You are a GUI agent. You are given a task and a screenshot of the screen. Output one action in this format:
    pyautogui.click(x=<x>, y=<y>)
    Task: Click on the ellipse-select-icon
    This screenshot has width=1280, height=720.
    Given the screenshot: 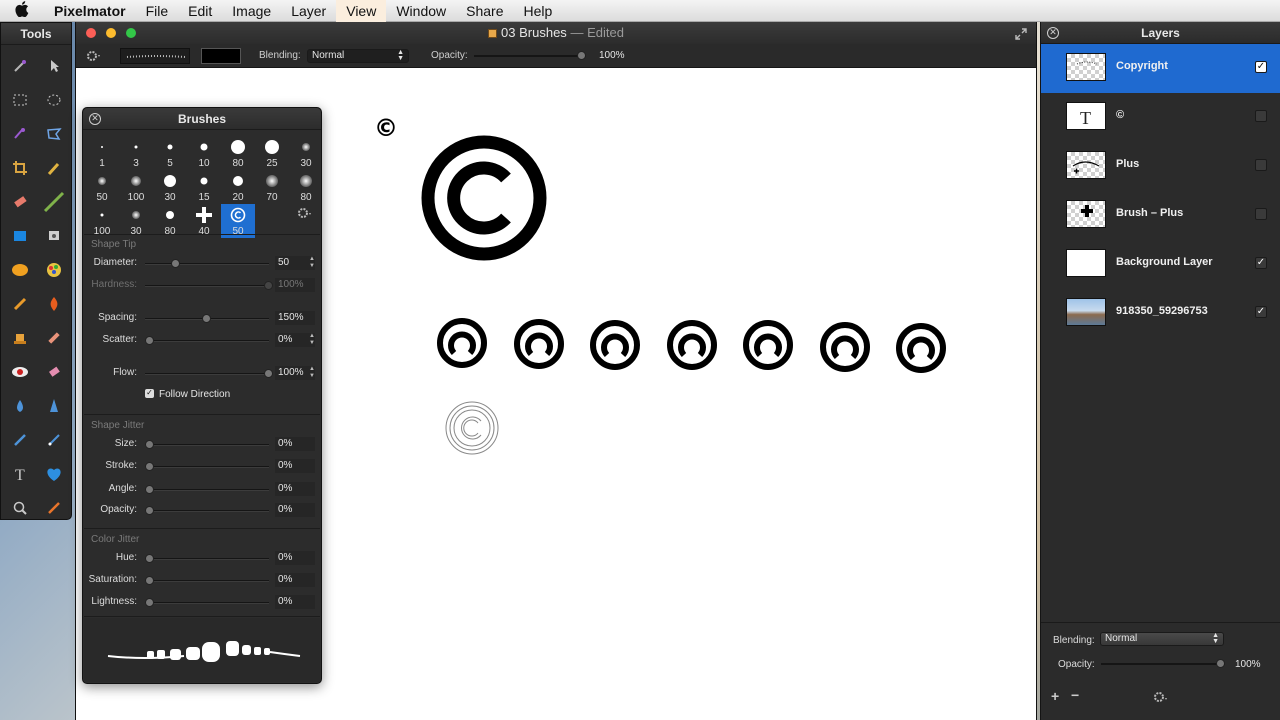 What is the action you would take?
    pyautogui.click(x=54, y=100)
    